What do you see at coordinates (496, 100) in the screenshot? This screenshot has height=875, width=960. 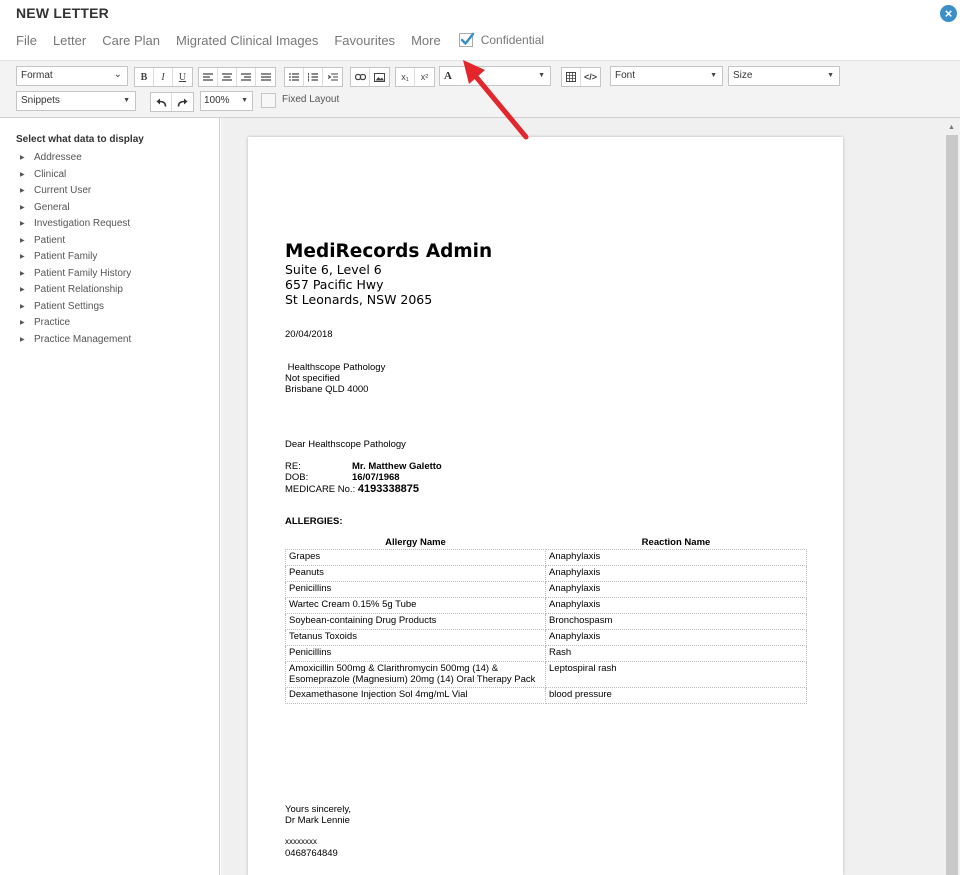 I see `annotation-arrow-icon` at bounding box center [496, 100].